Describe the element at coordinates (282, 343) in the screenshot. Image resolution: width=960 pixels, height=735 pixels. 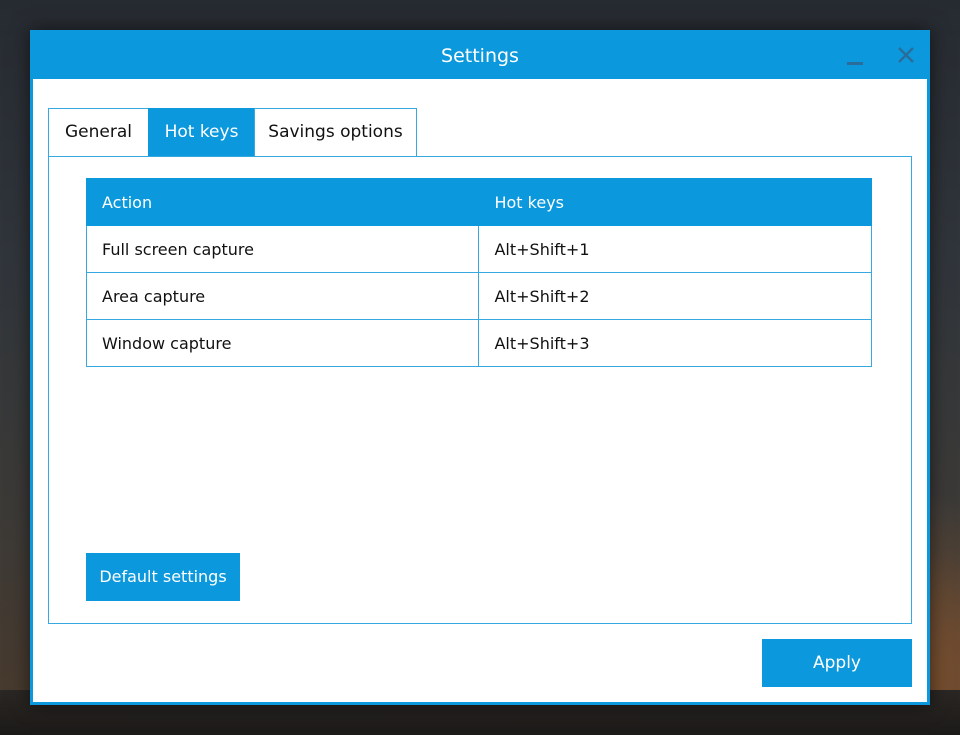
I see `action-cell: Window capture` at that location.